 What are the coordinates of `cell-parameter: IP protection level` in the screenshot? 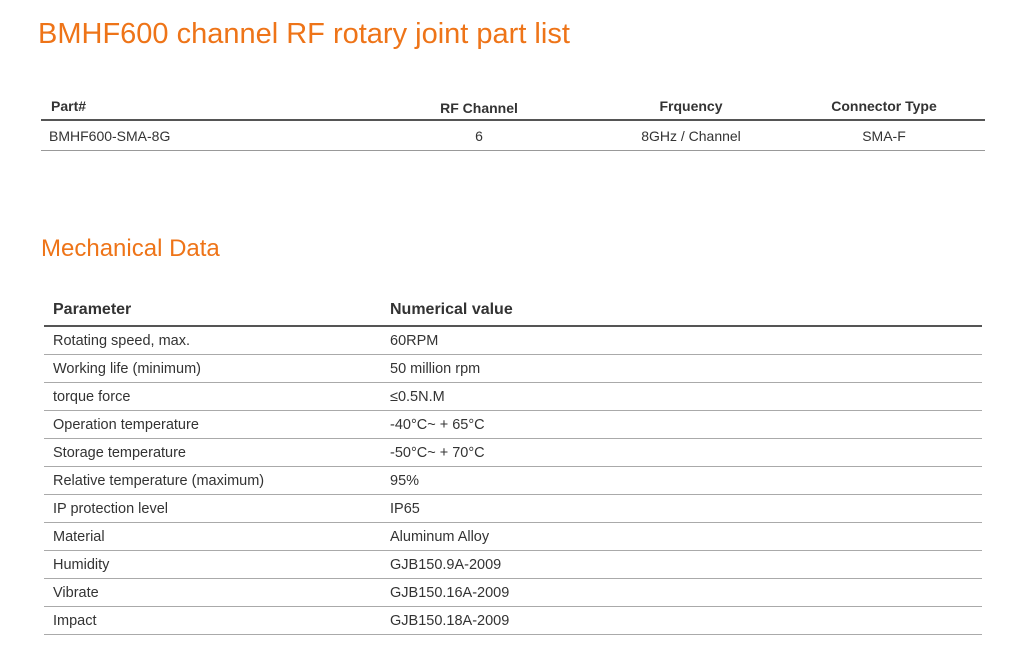 It's located at (110, 508).